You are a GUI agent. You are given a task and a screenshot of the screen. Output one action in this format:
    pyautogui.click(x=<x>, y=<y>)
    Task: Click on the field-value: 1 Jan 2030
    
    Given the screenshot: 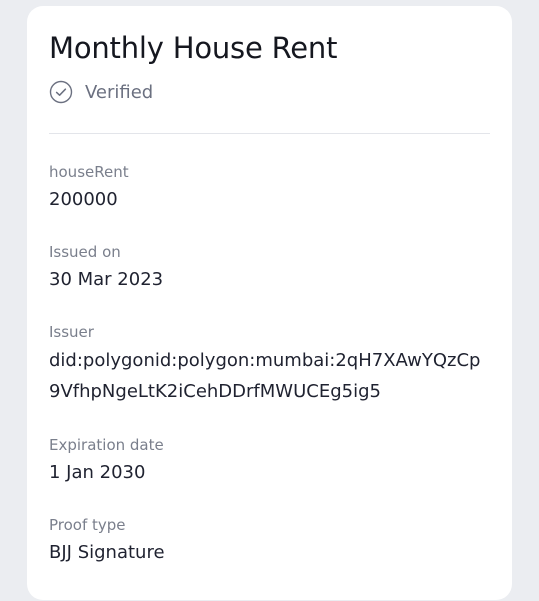 What is the action you would take?
    pyautogui.click(x=97, y=472)
    